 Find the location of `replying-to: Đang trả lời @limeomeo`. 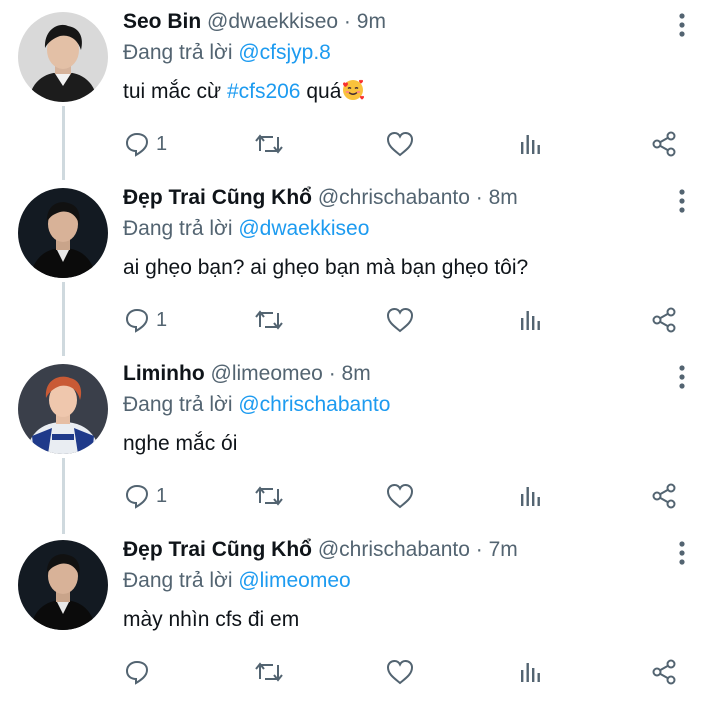

replying-to: Đang trả lời @limeomeo is located at coordinates (237, 581).